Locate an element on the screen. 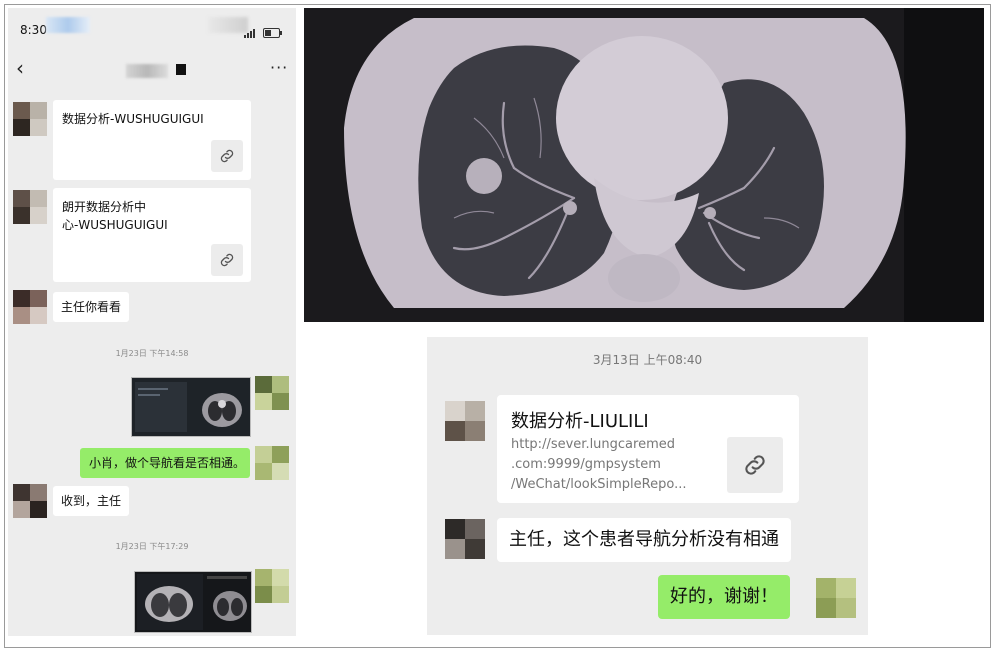 This screenshot has height=654, width=997. link-card-title-line1: 朗开数据分析中 is located at coordinates (104, 207).